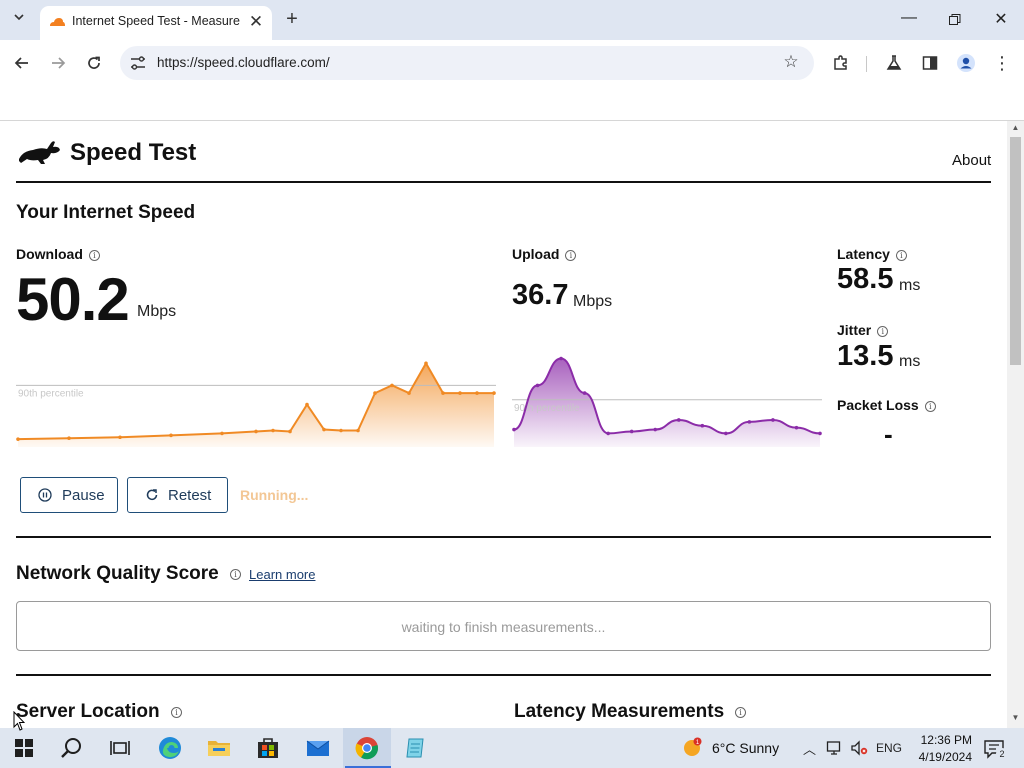 The width and height of the screenshot is (1024, 768). I want to click on chrome-labs-icon, so click(894, 63).